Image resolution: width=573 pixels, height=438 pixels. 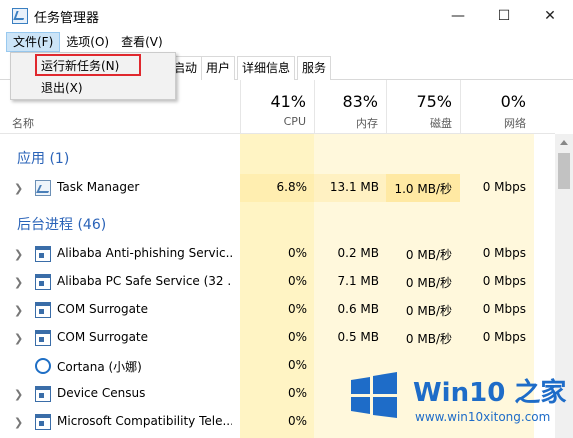 I want to click on tab-services: 服务, so click(x=314, y=68).